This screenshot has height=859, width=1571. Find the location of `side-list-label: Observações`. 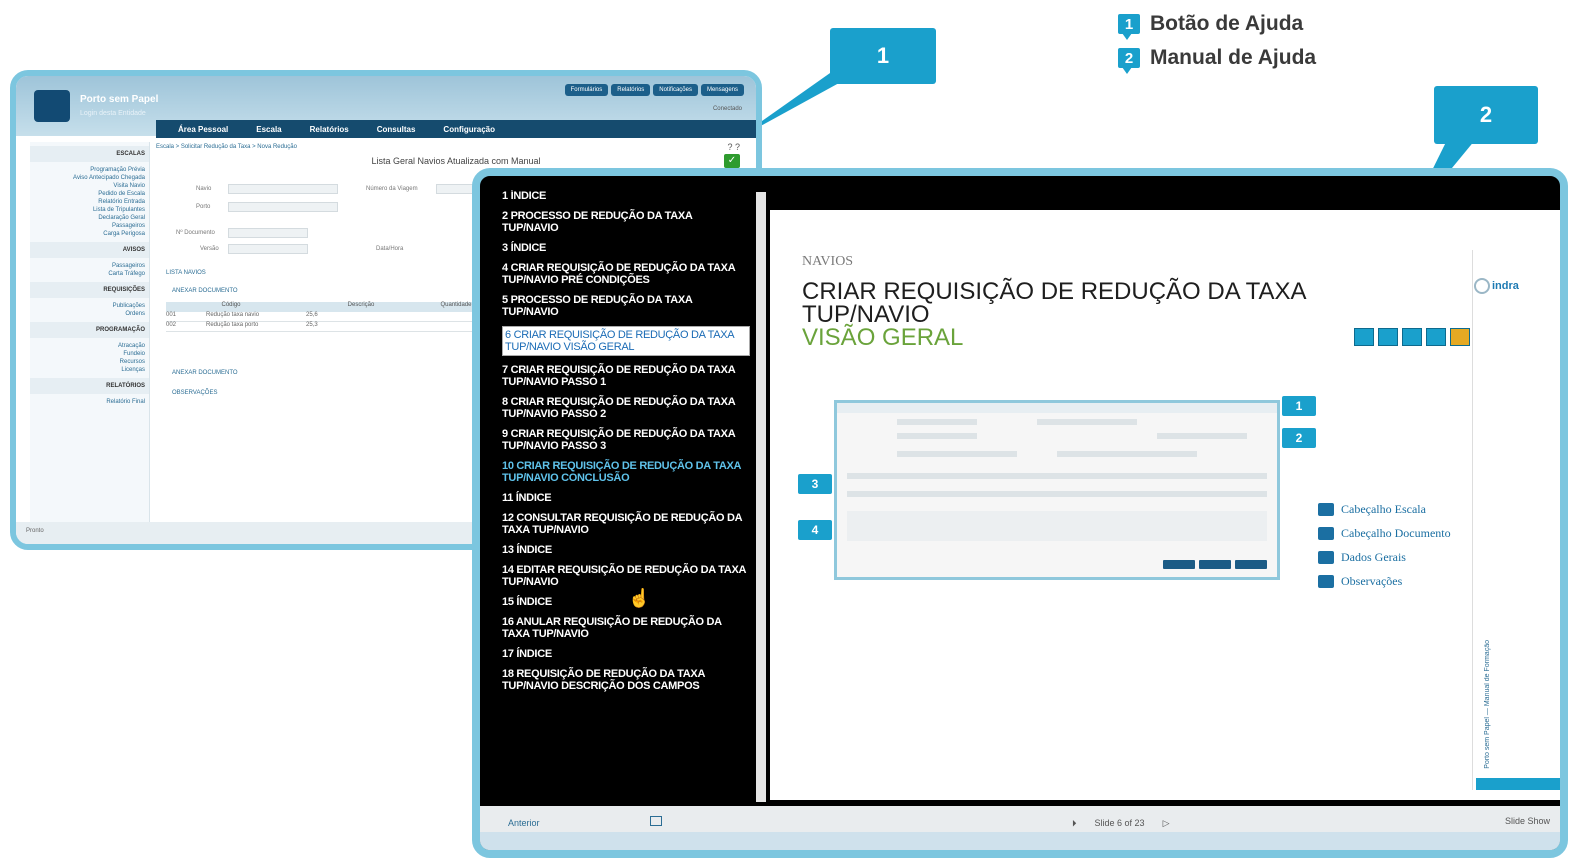

side-list-label: Observações is located at coordinates (1372, 581).